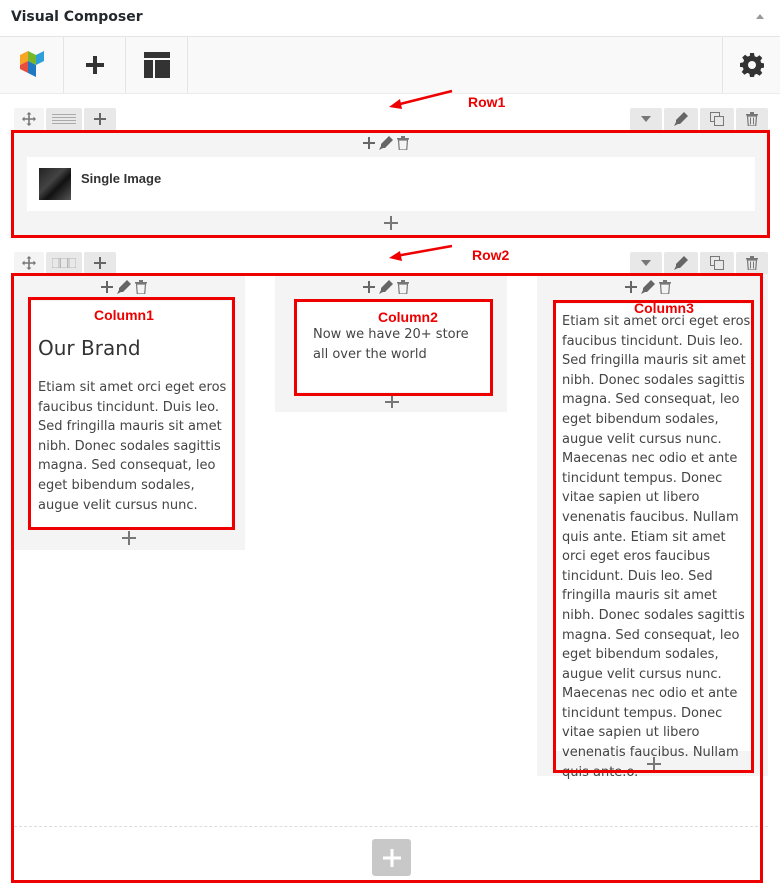  I want to click on single-image-element: Single Image, so click(391, 184).